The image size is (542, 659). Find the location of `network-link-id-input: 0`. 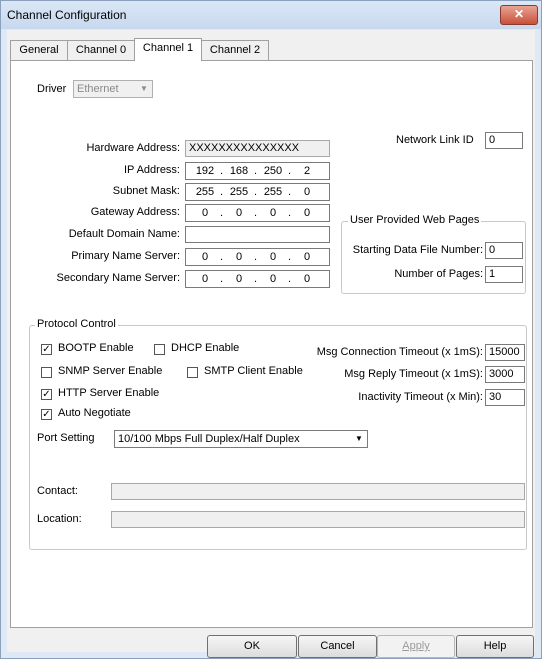

network-link-id-input: 0 is located at coordinates (504, 140).